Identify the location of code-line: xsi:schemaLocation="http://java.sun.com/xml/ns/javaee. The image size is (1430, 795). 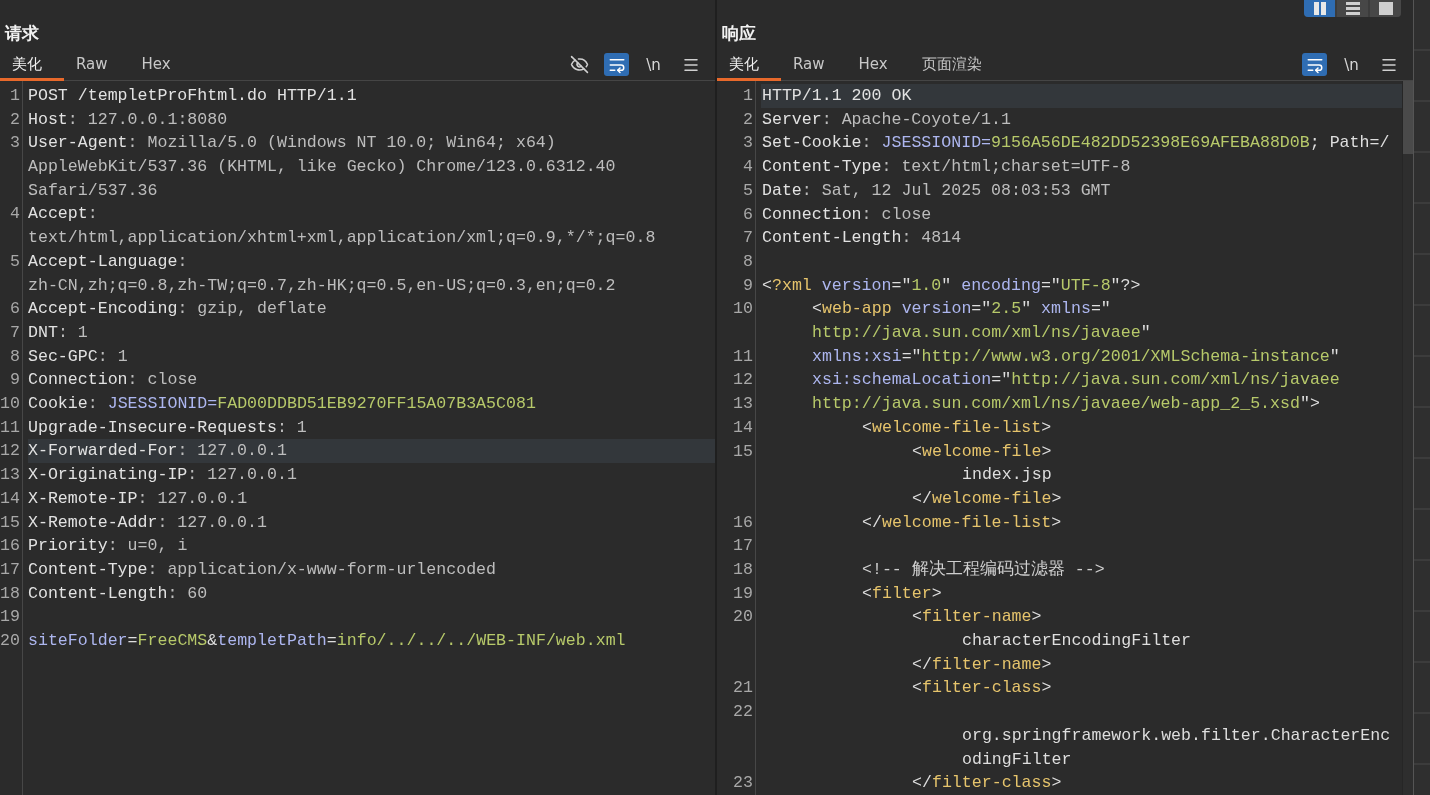
(1076, 380).